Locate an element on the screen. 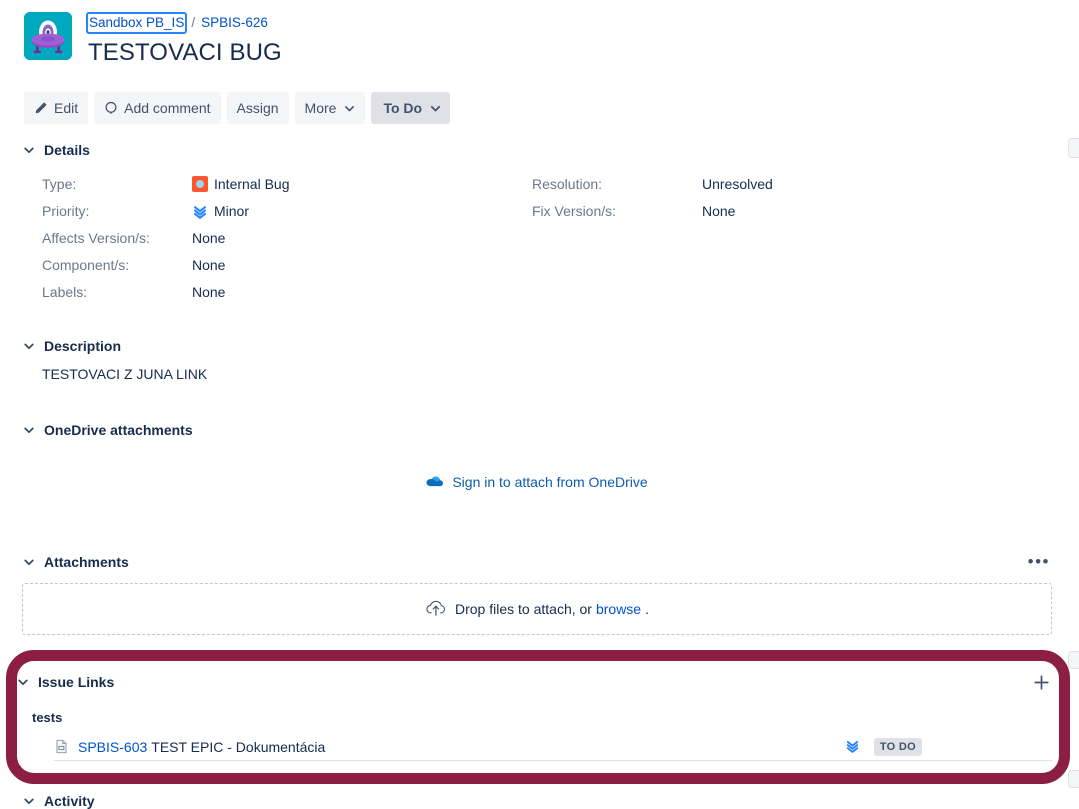 The image size is (1079, 809). detail-label-components: Component/s: is located at coordinates (86, 264).